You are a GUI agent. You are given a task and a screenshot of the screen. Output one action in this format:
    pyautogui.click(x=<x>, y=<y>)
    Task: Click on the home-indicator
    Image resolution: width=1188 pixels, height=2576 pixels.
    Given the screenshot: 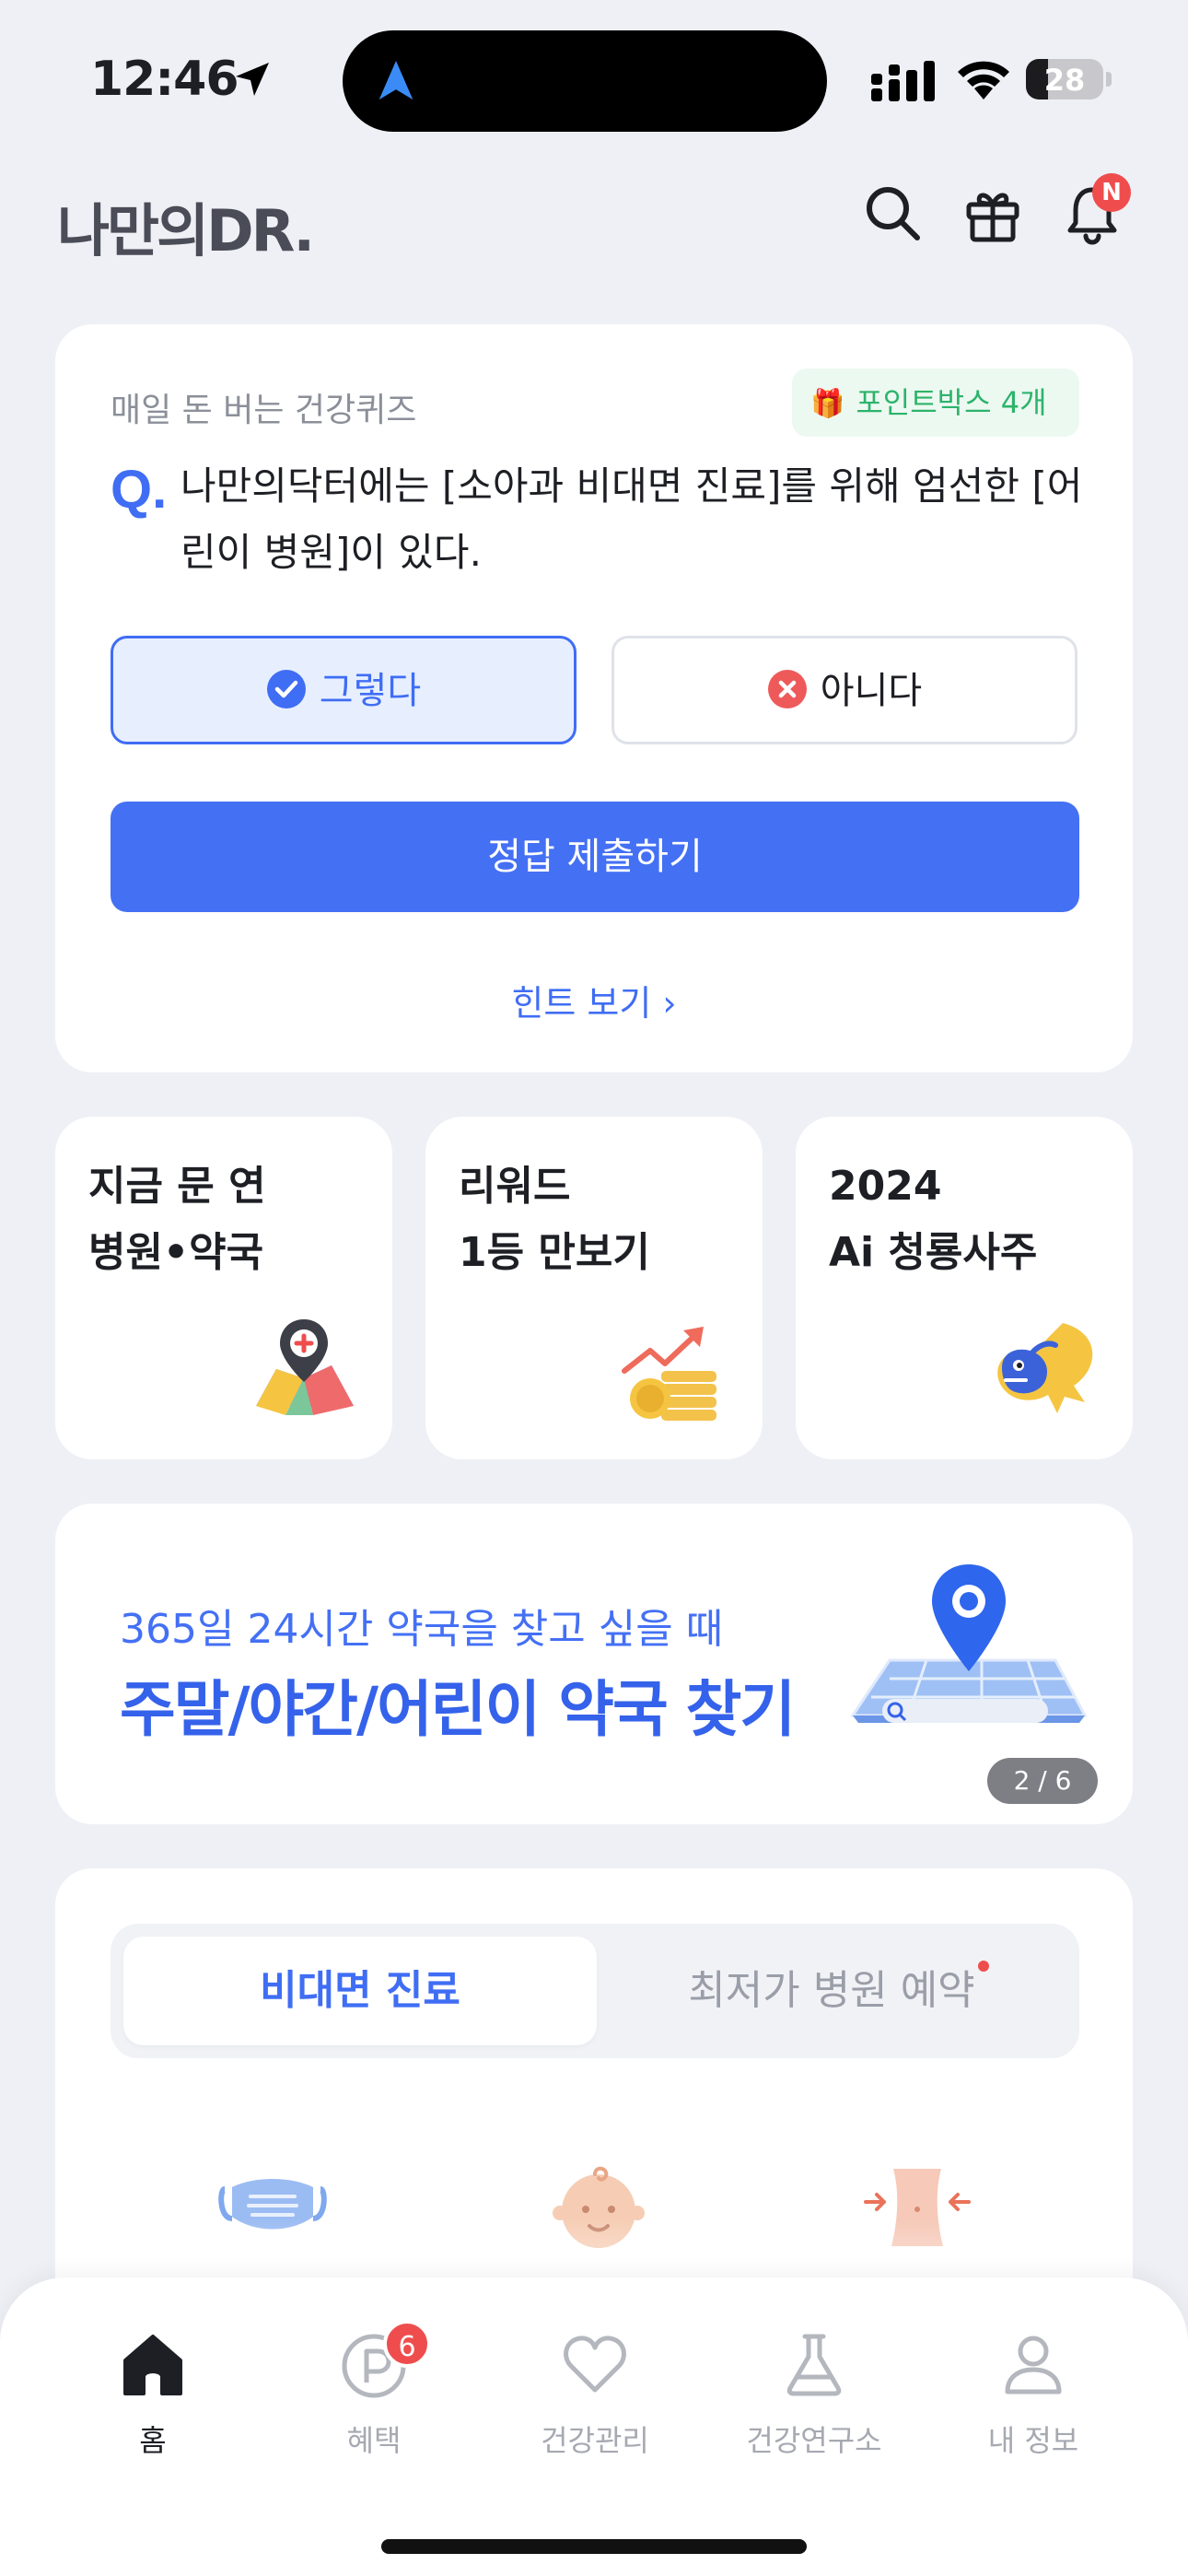 What is the action you would take?
    pyautogui.click(x=594, y=2546)
    